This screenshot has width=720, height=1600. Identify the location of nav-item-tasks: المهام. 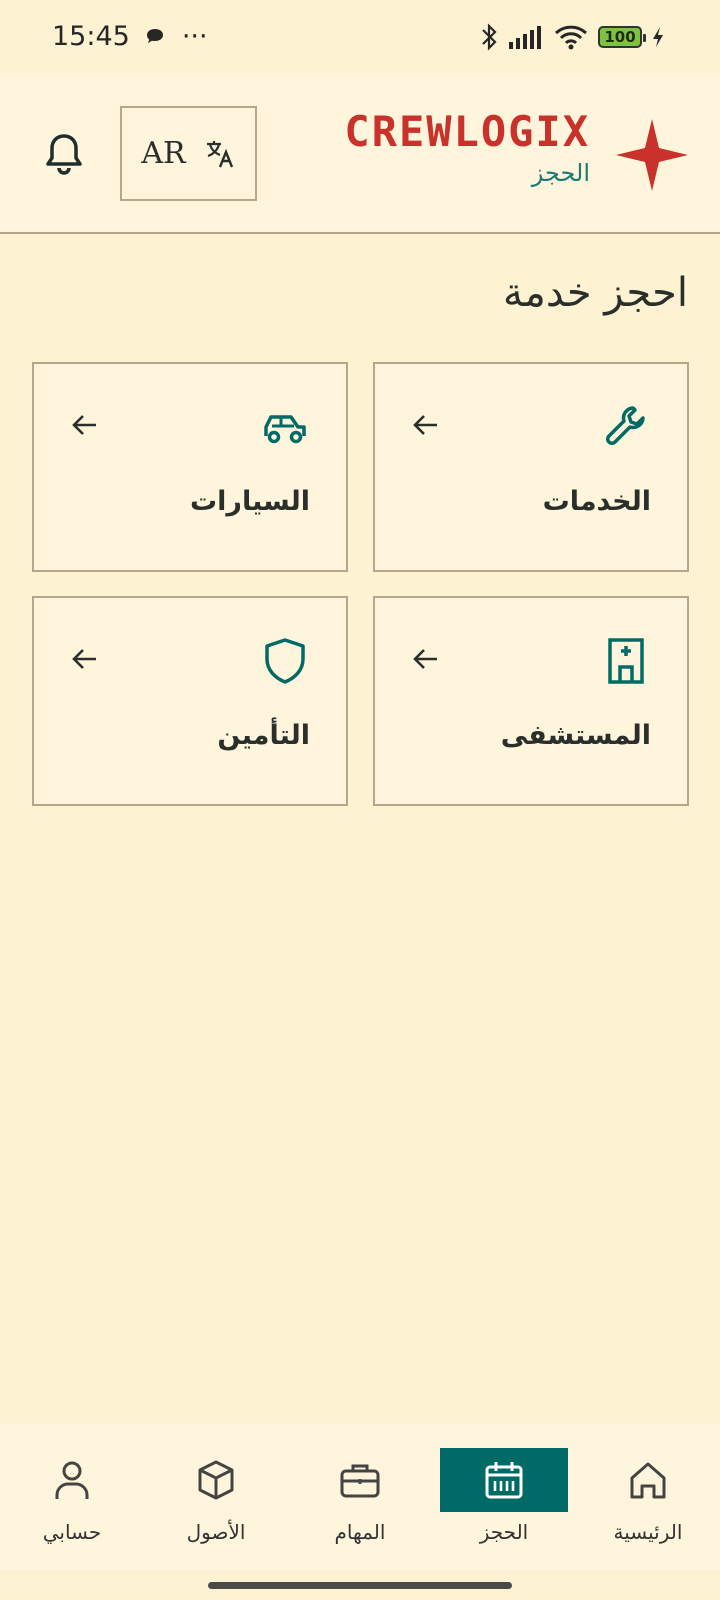
(360, 1498).